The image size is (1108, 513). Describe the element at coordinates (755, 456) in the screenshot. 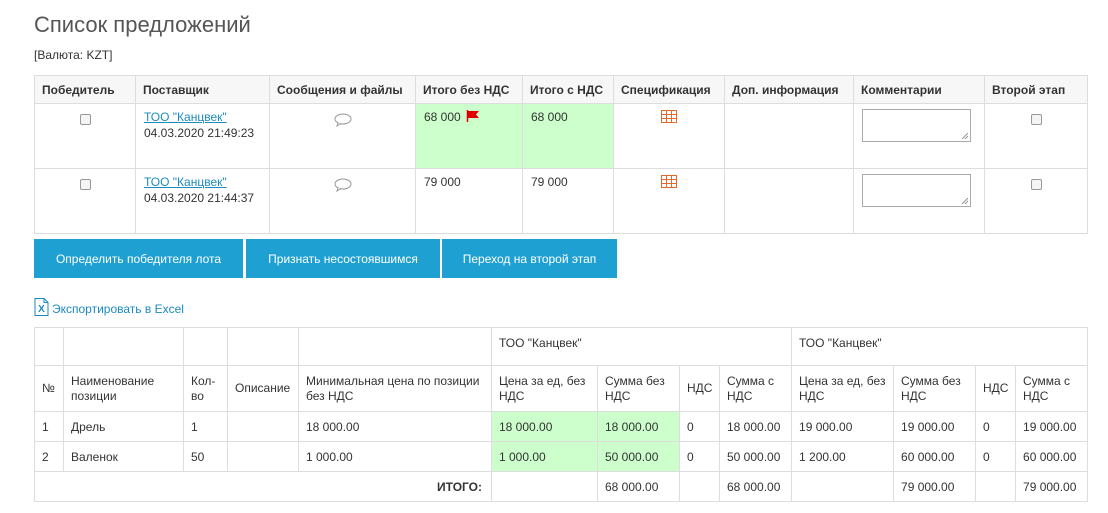

I see `item-sum-vat: 50 000.00` at that location.